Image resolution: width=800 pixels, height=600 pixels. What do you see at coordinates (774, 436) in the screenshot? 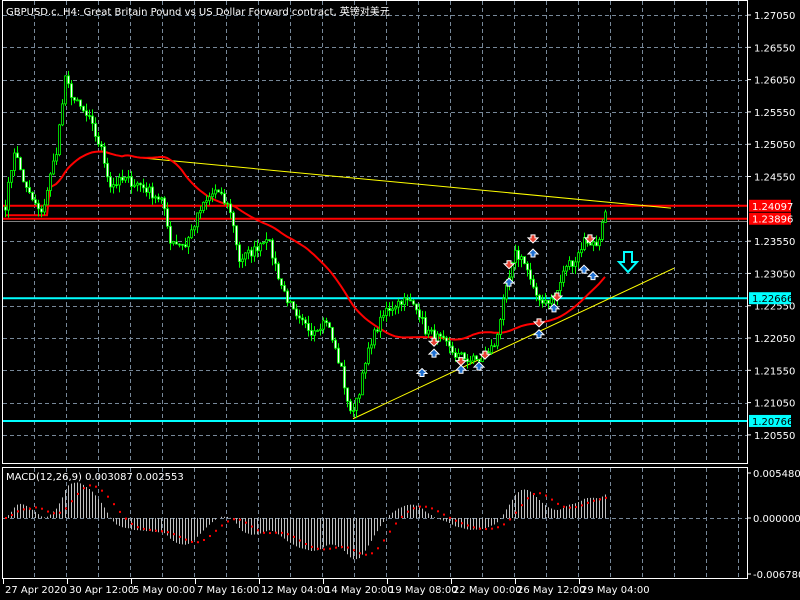
I see `price-label: 1.20550` at bounding box center [774, 436].